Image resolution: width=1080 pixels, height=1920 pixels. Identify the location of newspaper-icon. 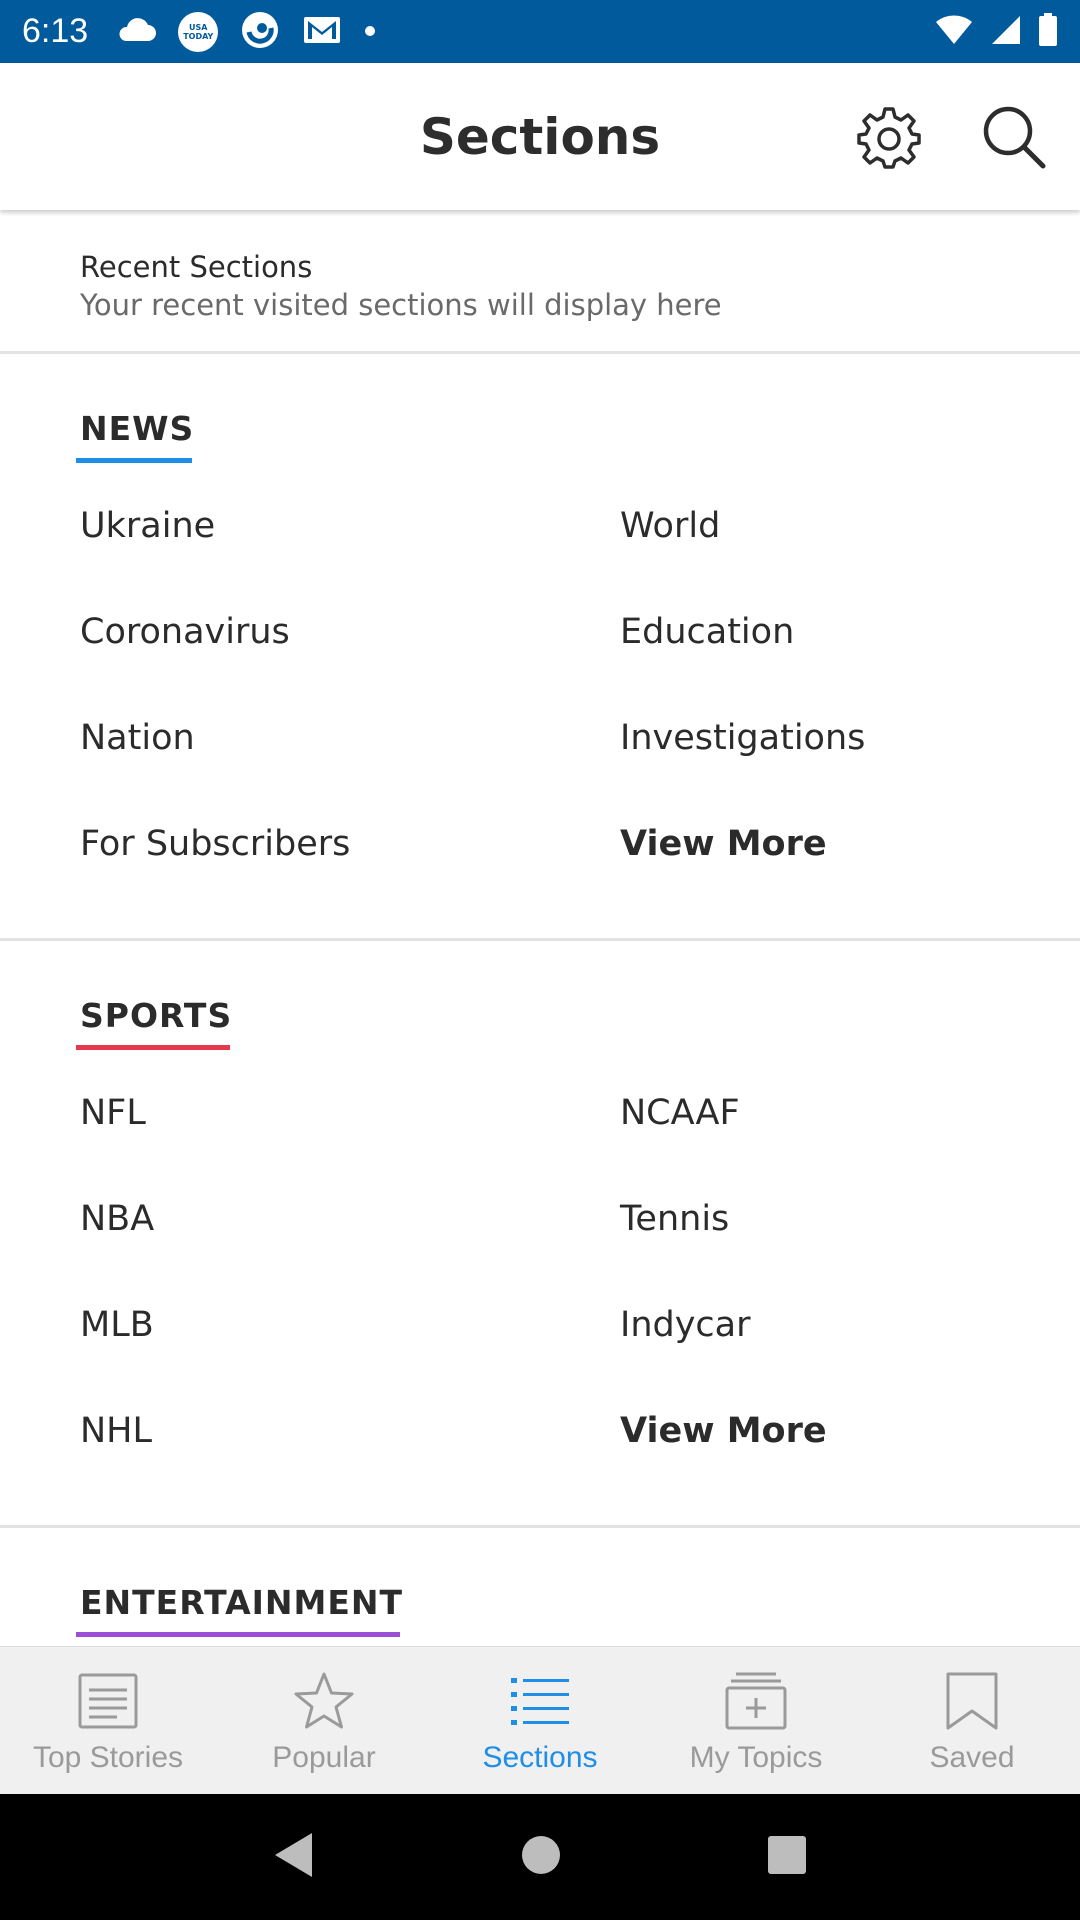
(108, 1701).